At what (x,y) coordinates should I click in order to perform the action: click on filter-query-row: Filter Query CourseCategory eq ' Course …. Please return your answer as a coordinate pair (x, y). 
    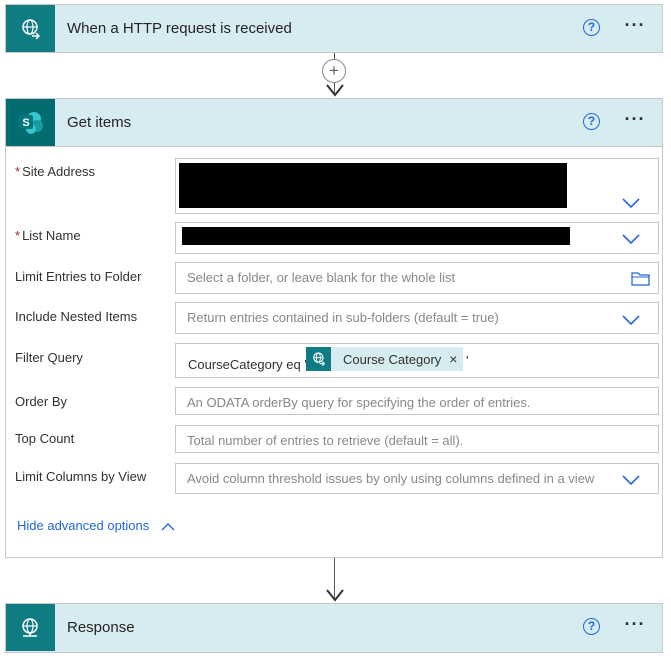
    Looking at the image, I should click on (337, 360).